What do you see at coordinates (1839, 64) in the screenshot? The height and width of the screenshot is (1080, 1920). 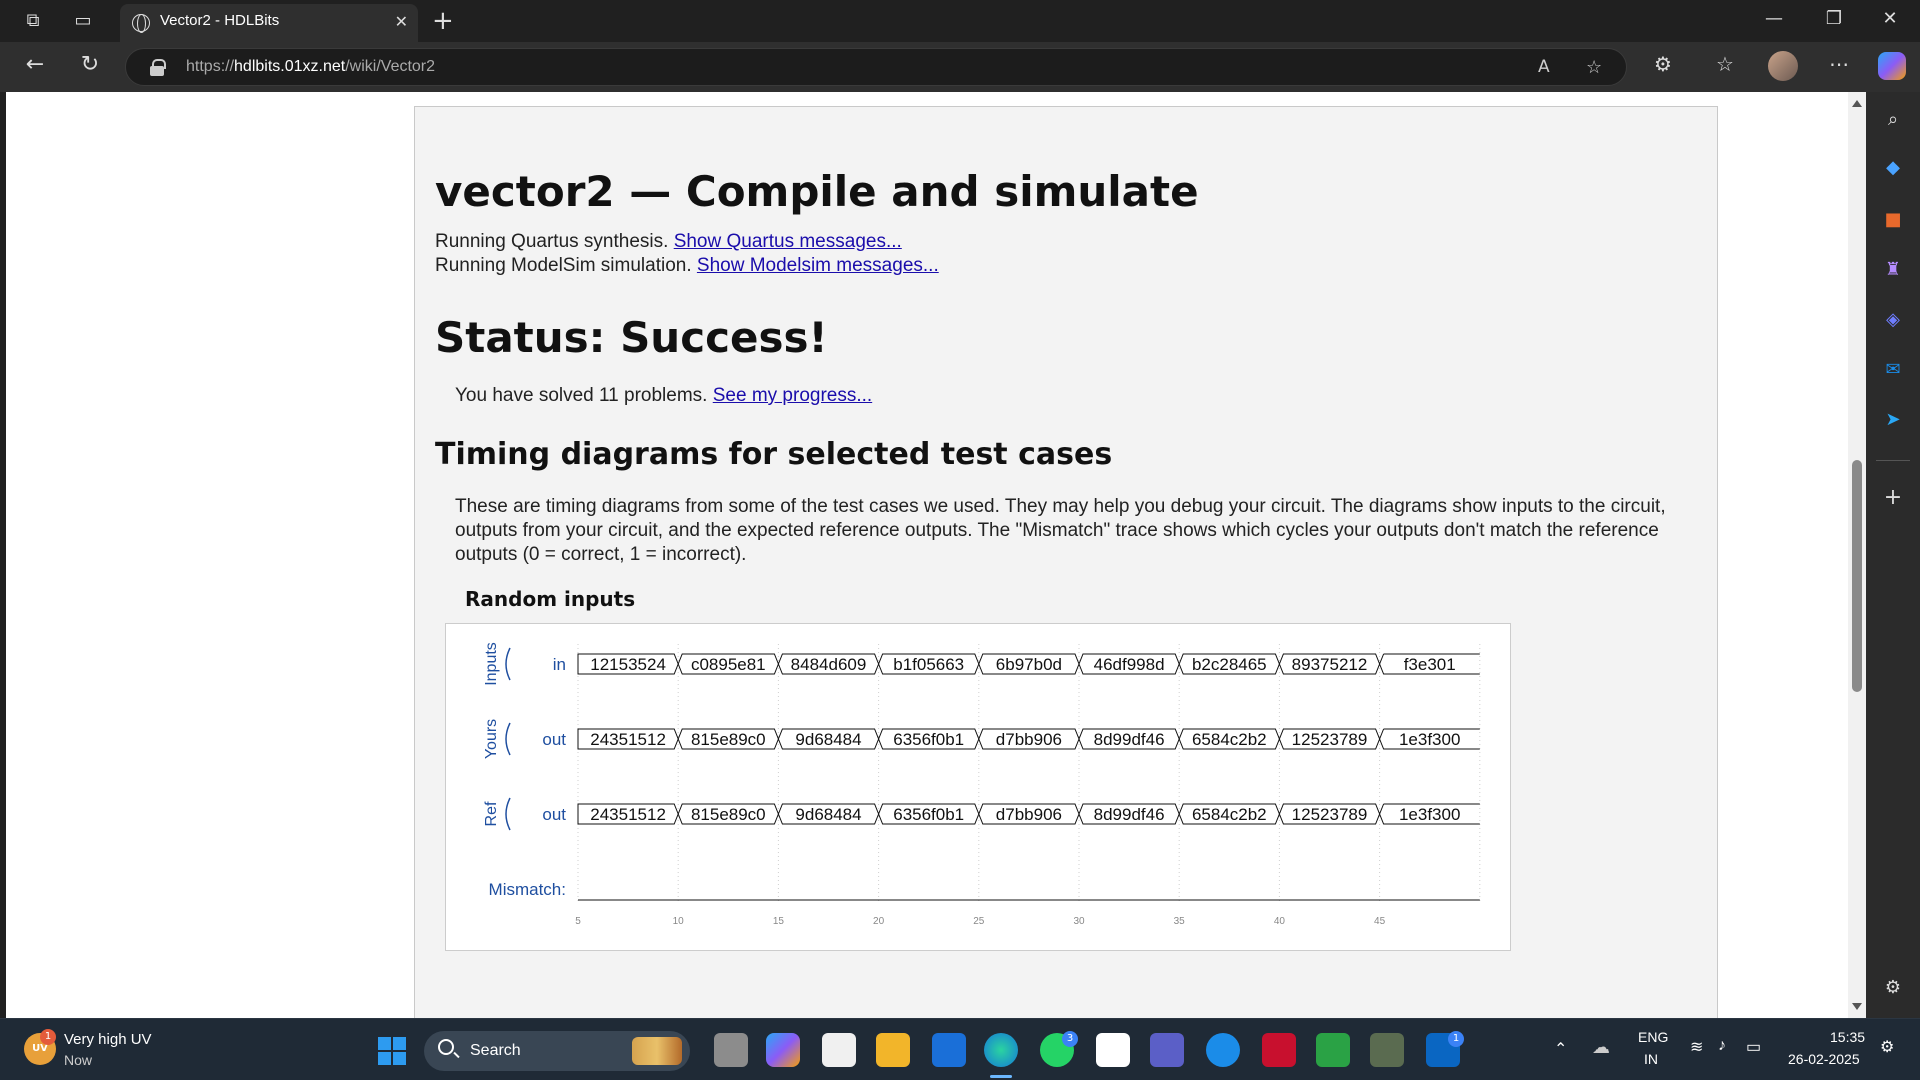 I see `more-icon: ⋯` at bounding box center [1839, 64].